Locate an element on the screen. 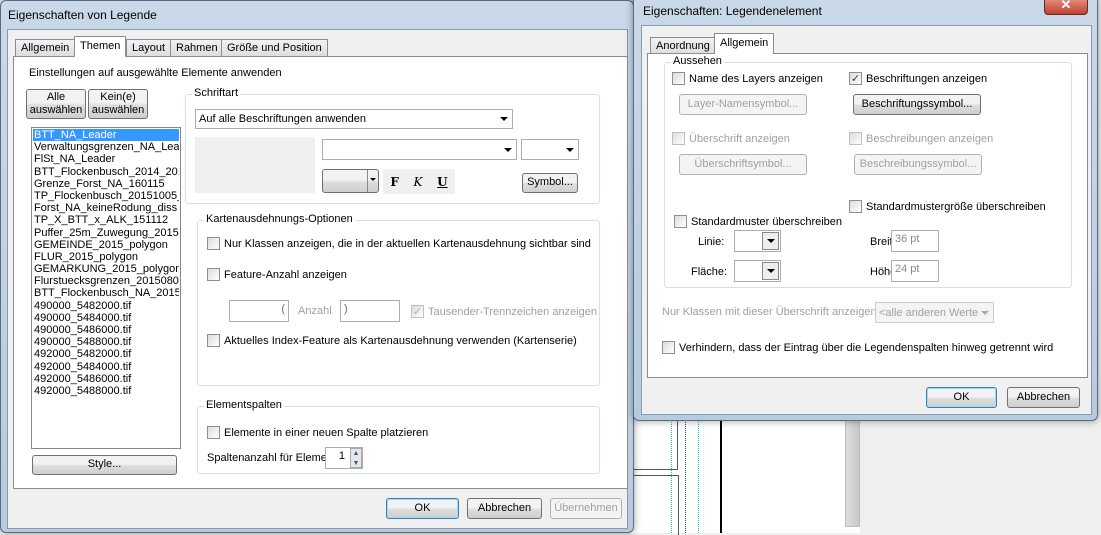 This screenshot has height=535, width=1101. list-item: 490000_5486000.tif is located at coordinates (106, 330).